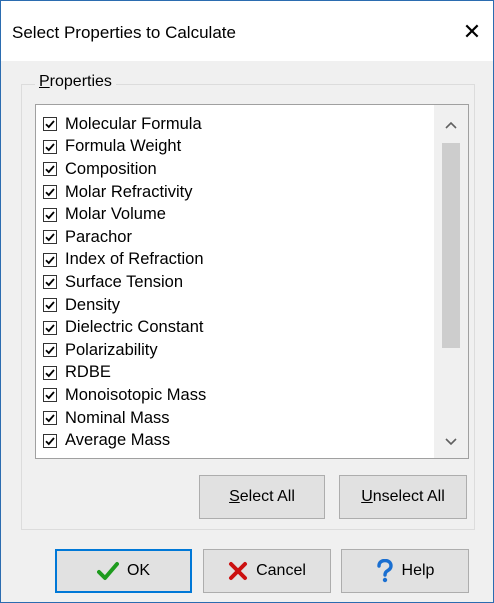 The image size is (494, 603). What do you see at coordinates (418, 570) in the screenshot?
I see `help-label: Help` at bounding box center [418, 570].